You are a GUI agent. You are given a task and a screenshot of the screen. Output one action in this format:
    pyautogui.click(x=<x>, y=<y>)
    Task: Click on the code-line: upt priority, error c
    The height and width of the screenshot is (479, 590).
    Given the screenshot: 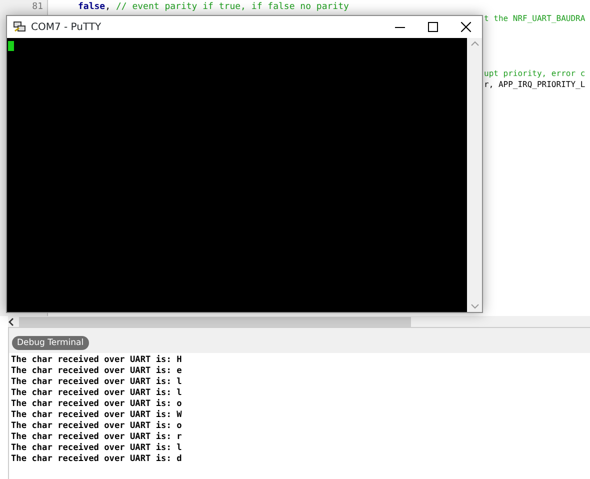 What is the action you would take?
    pyautogui.click(x=535, y=73)
    